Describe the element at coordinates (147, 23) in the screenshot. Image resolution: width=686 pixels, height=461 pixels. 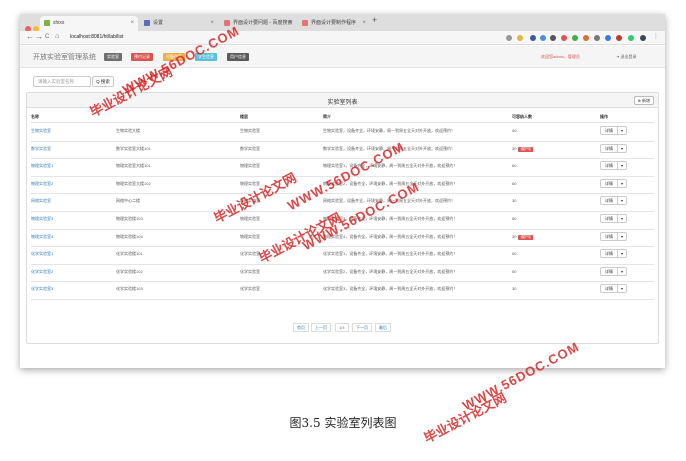
I see `tab-favicon-icon` at that location.